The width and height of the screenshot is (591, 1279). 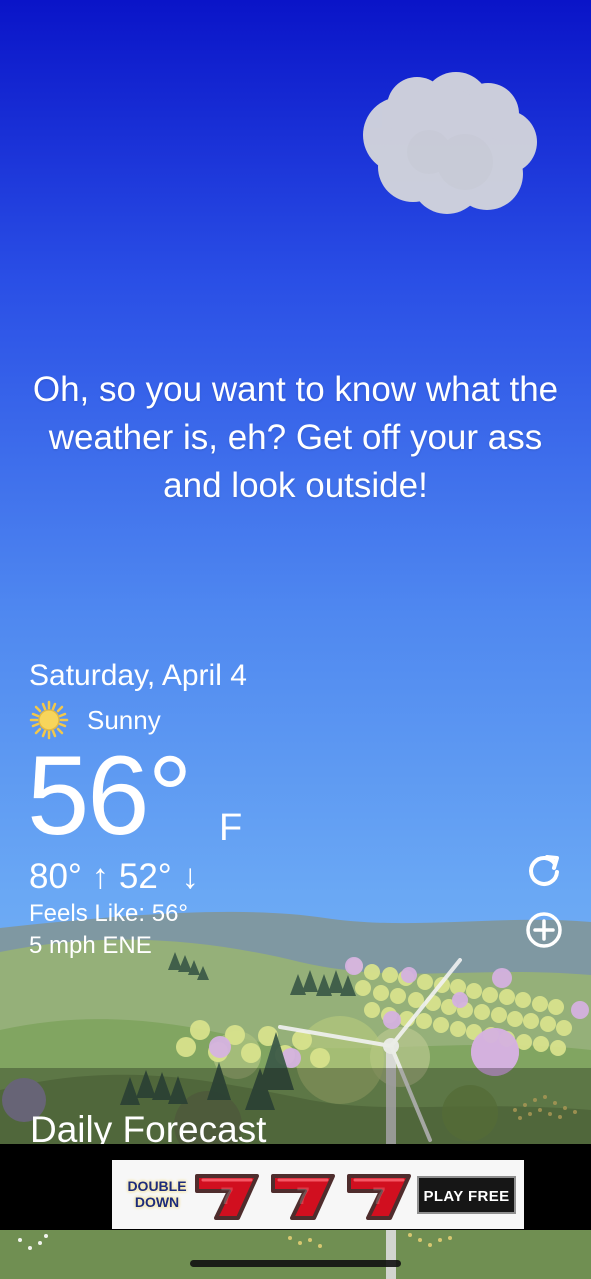 I want to click on add-circle-icon, so click(x=544, y=930).